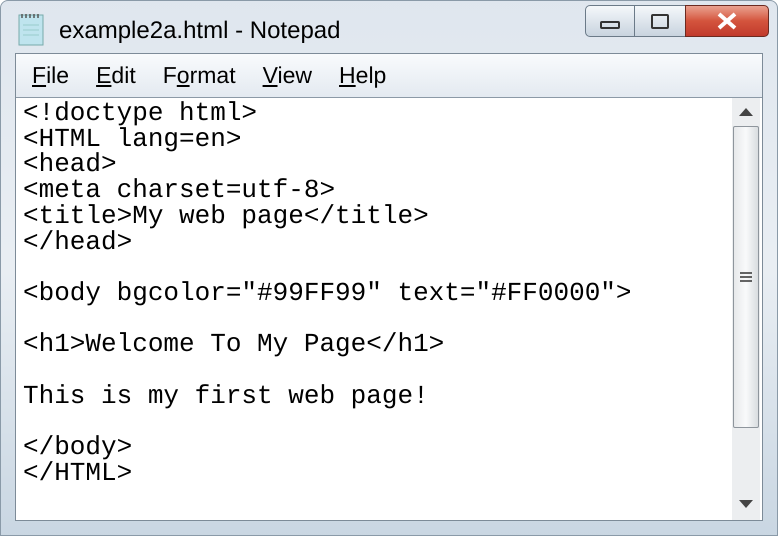  What do you see at coordinates (287, 75) in the screenshot?
I see `menu-item: View` at bounding box center [287, 75].